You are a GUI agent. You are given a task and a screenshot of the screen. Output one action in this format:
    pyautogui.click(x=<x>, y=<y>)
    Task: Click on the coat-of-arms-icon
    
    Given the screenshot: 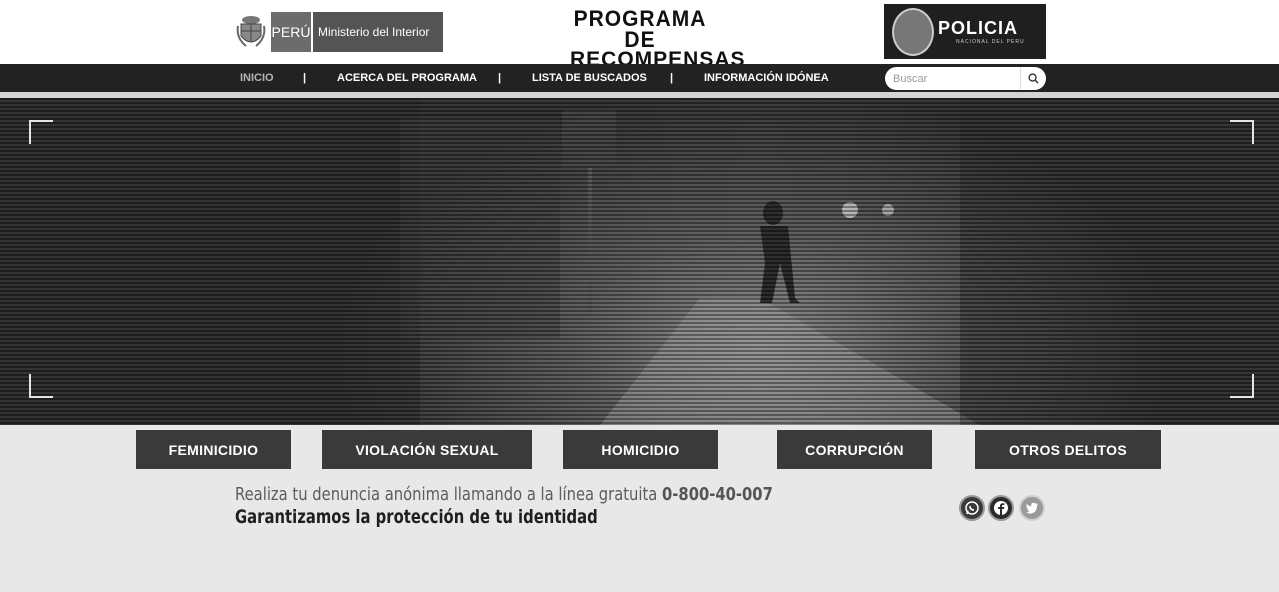 What is the action you would take?
    pyautogui.click(x=251, y=31)
    